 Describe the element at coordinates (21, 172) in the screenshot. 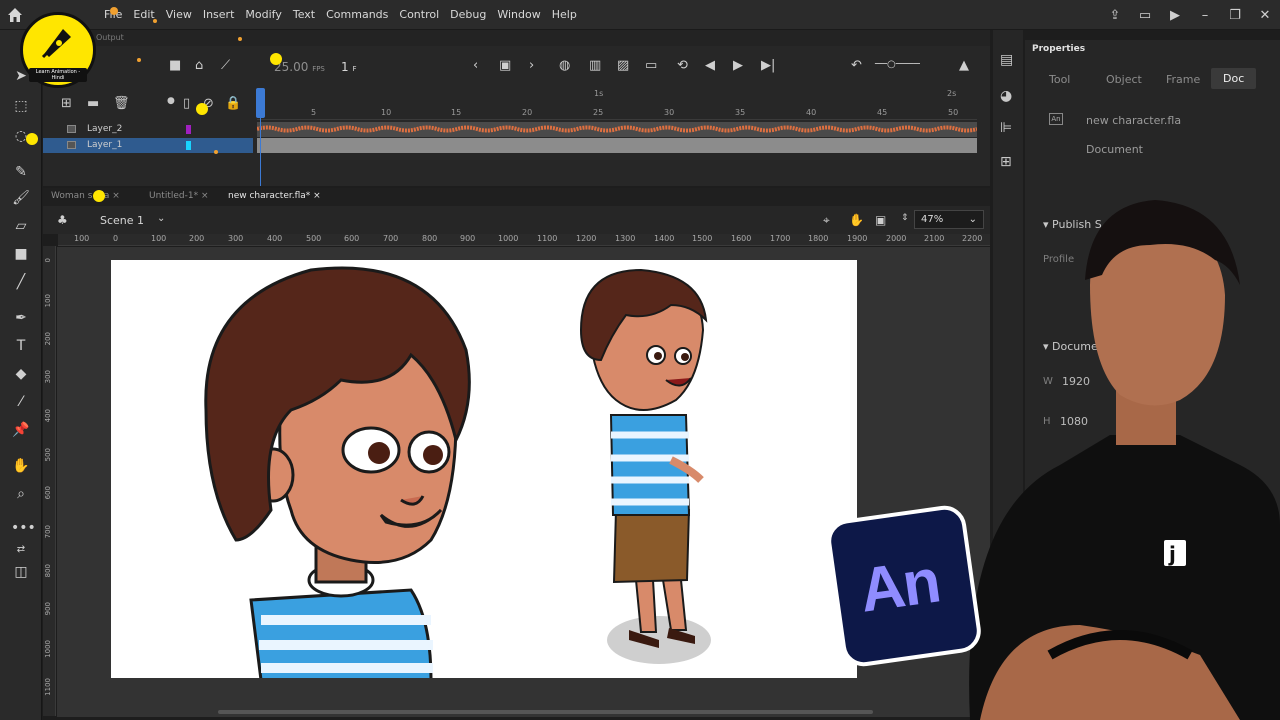

I see `paint-brush-tool-icon: ✎` at that location.